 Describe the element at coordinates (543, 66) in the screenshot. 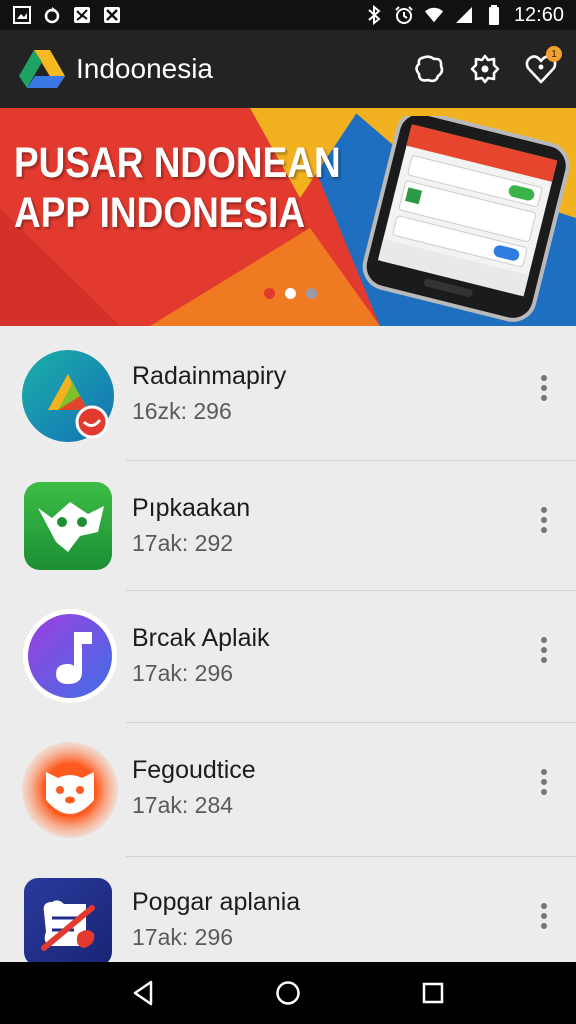

I see `favorites-icon: 1` at that location.